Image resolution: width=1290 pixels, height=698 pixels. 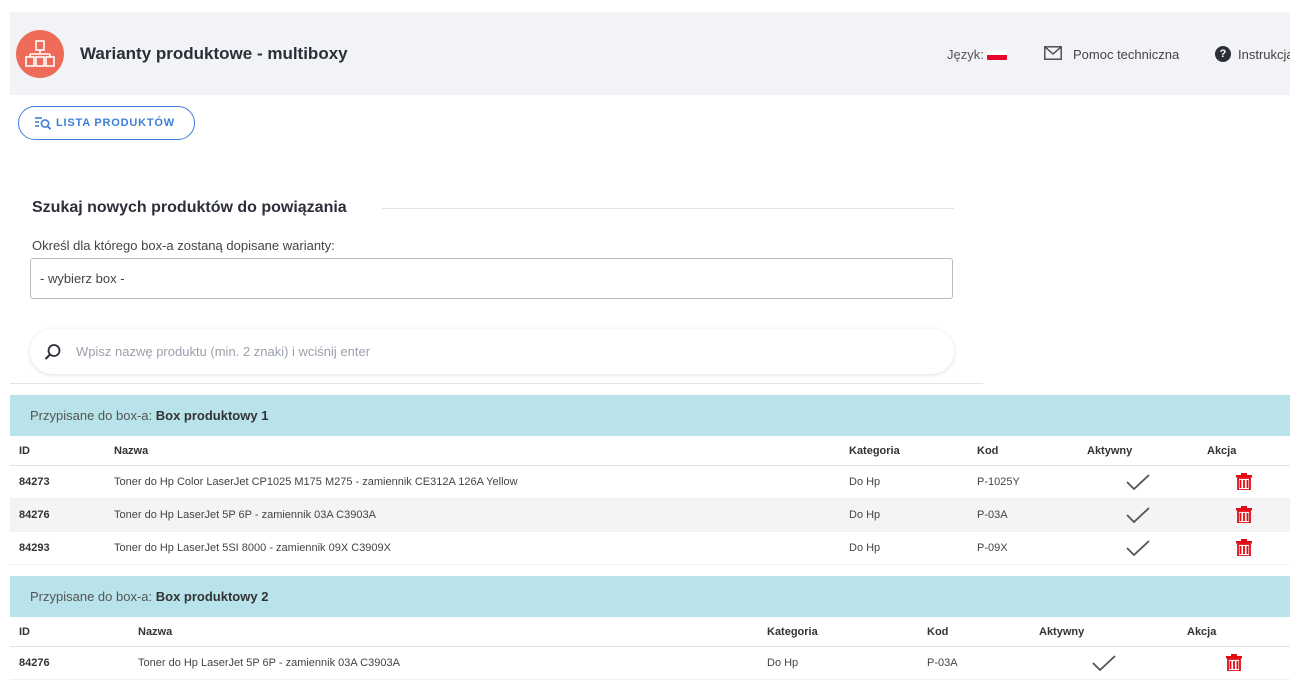 I want to click on group-box-name: Box produktowy 1, so click(x=212, y=415).